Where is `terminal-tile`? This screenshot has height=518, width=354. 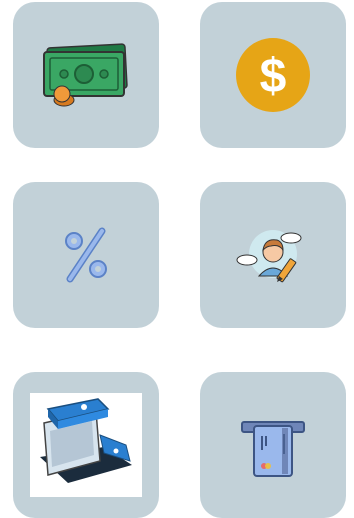 terminal-tile is located at coordinates (86, 445).